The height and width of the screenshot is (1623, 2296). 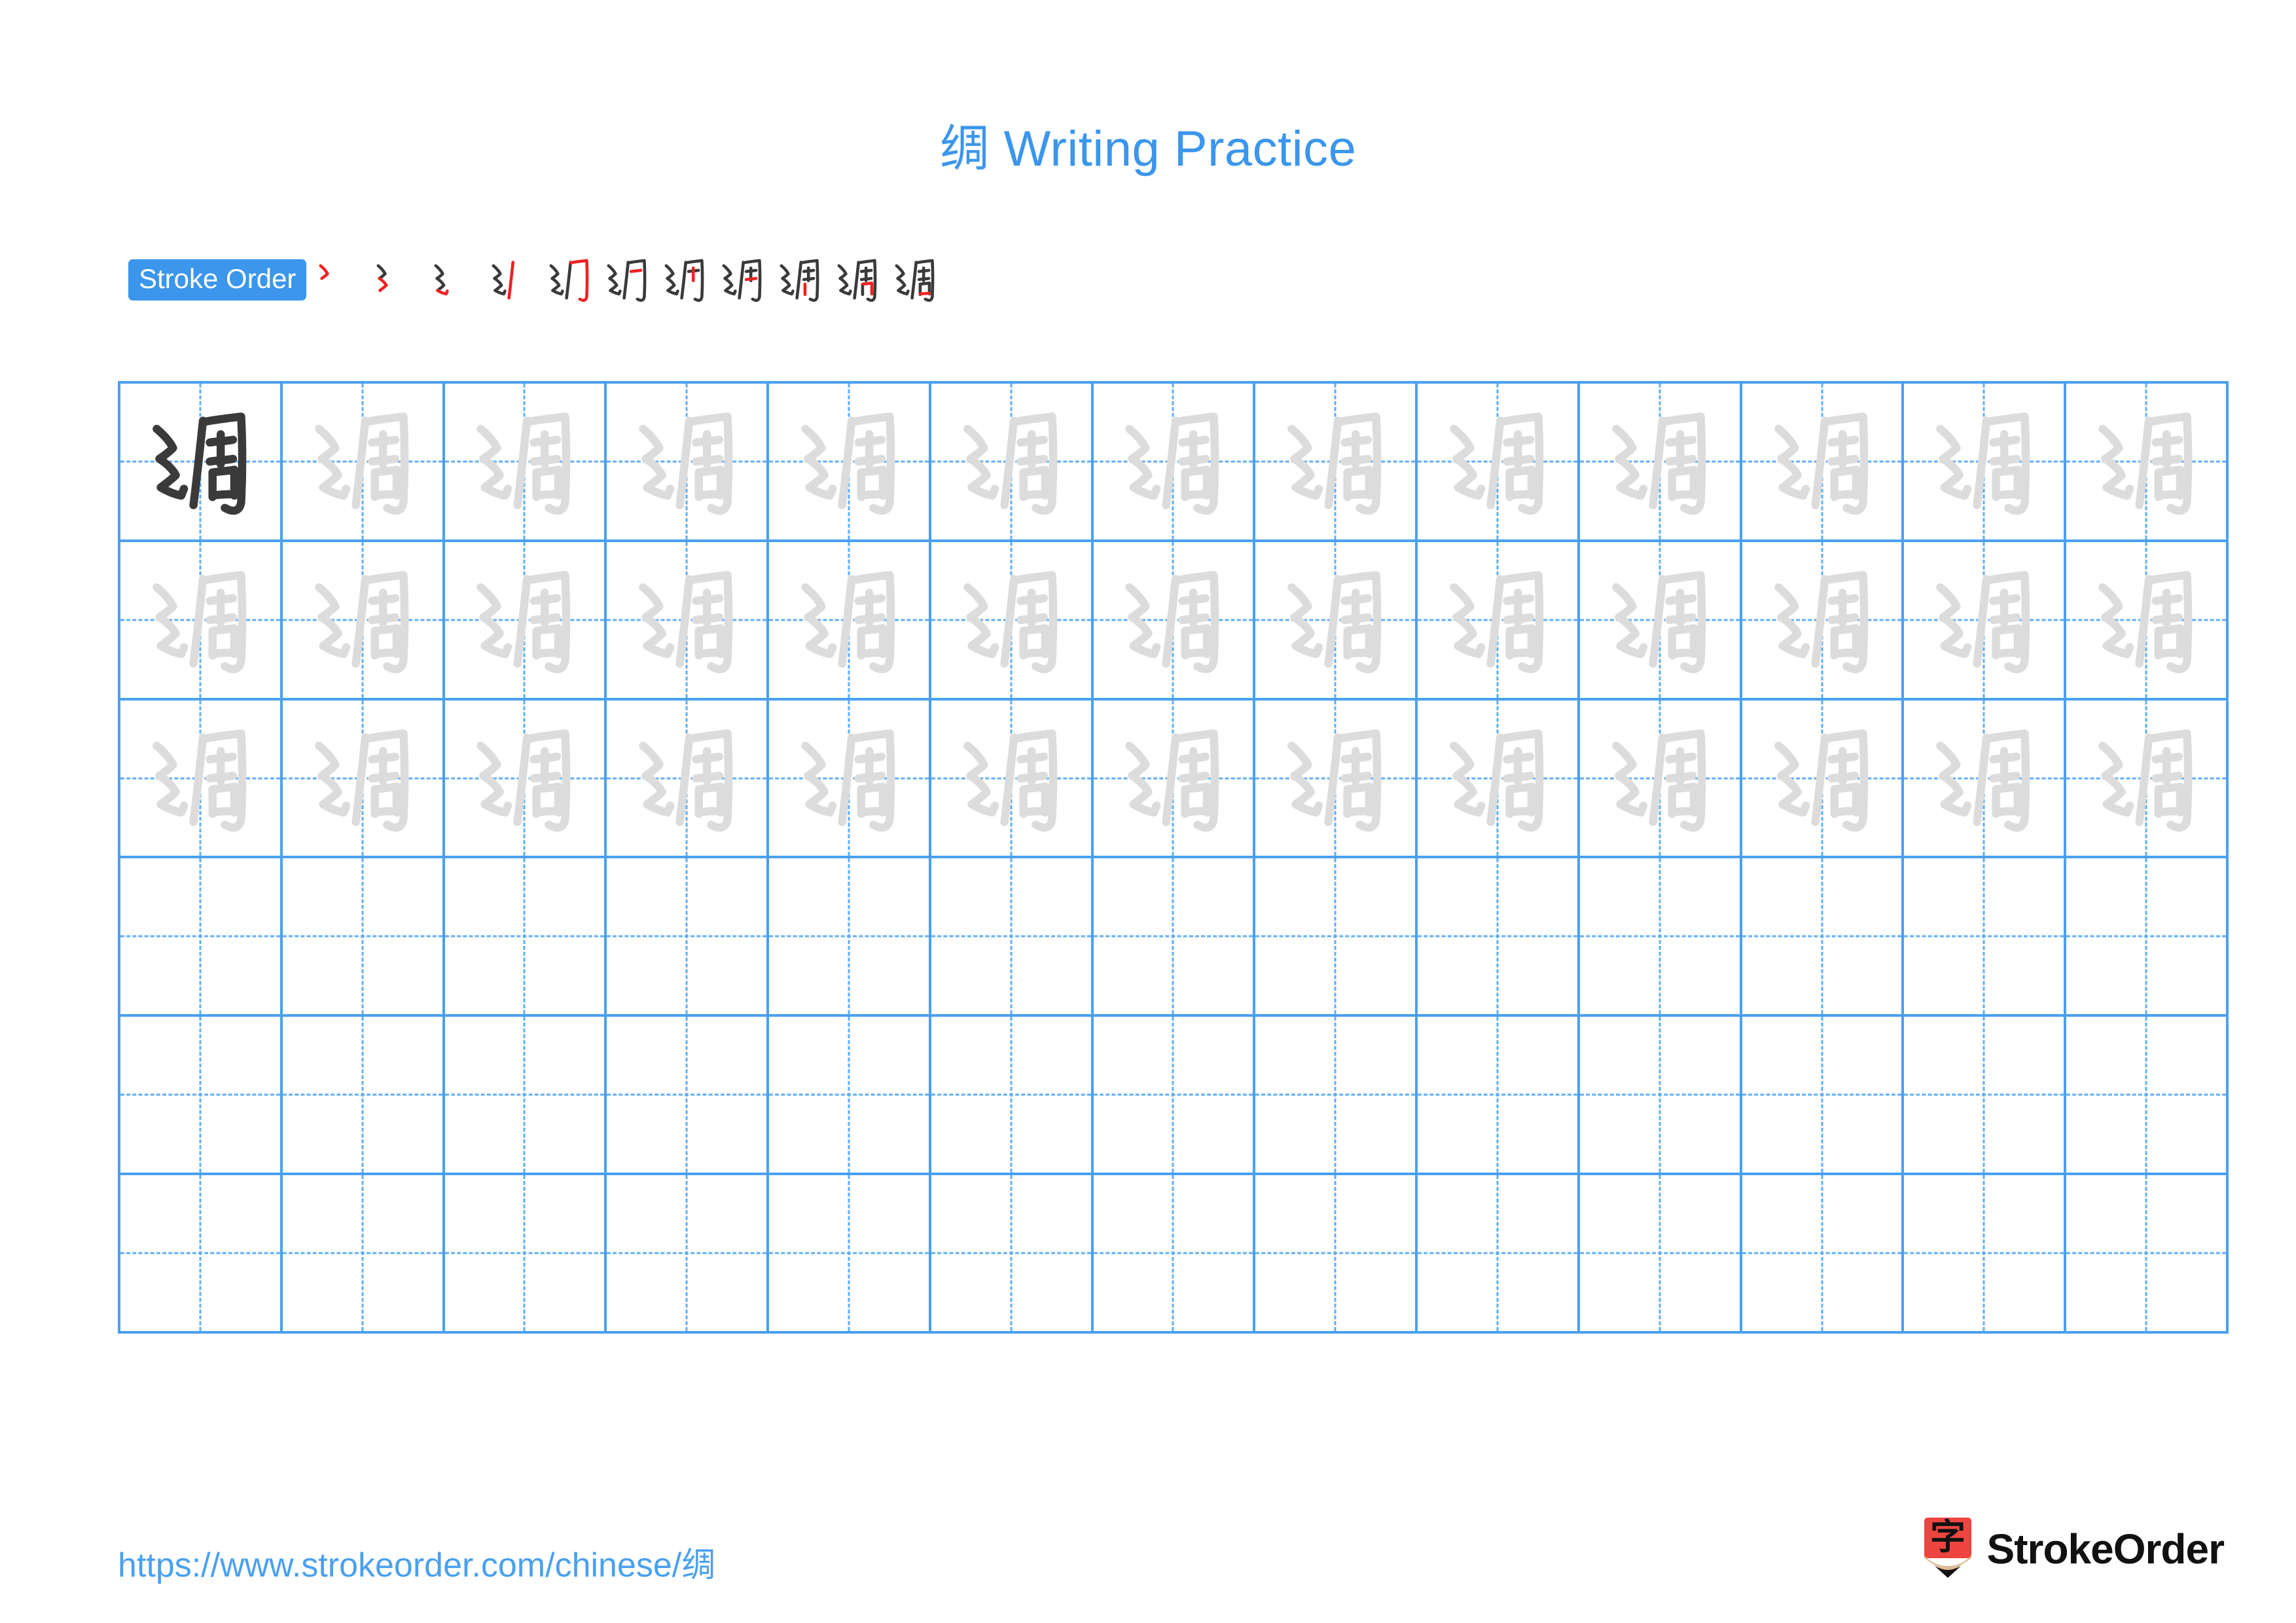 I want to click on pencil-icon-svg: 字, so click(x=1947, y=1547).